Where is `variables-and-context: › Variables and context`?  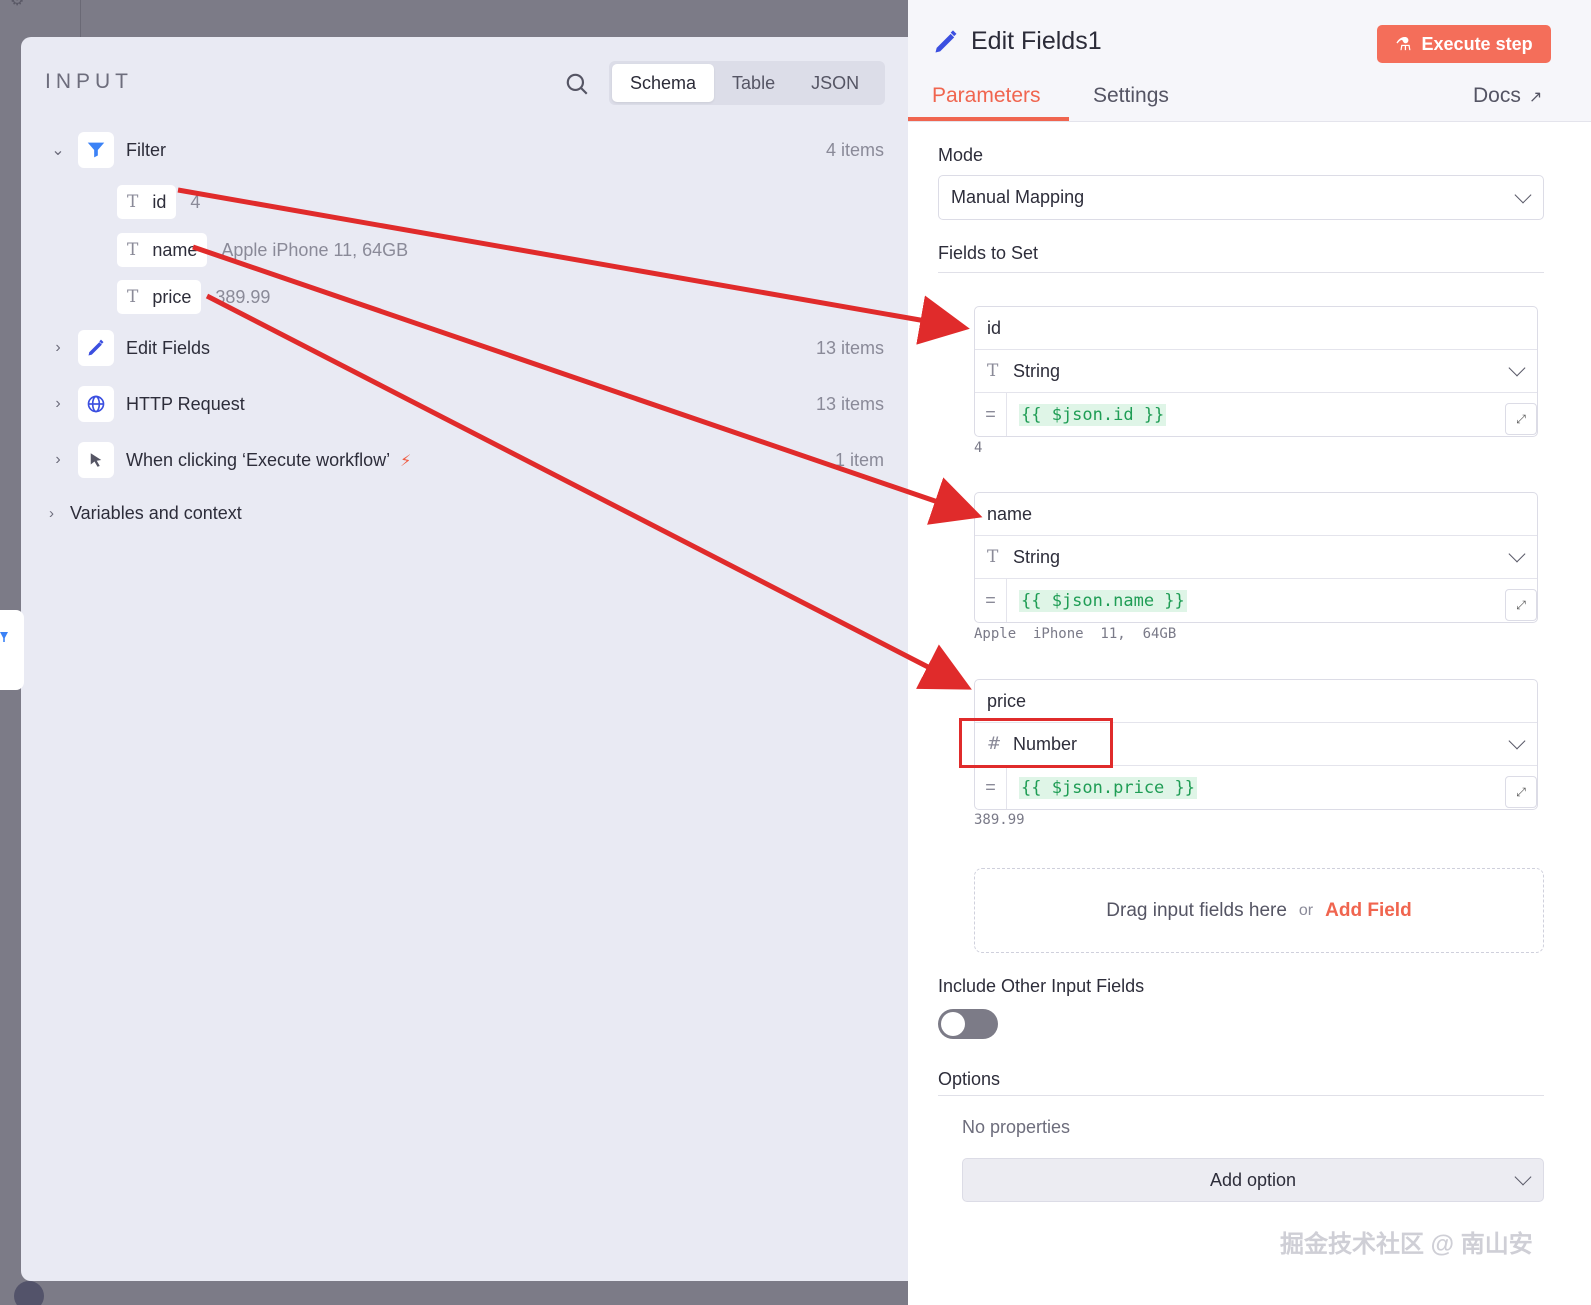 variables-and-context: › Variables and context is located at coordinates (145, 513).